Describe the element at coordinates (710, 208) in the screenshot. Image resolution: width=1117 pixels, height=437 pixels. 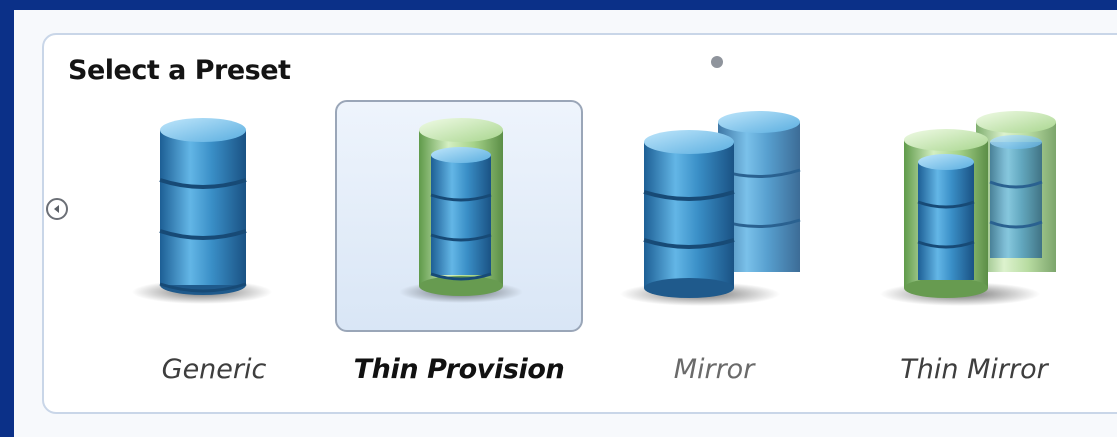
I see `mirror-database-icon` at that location.